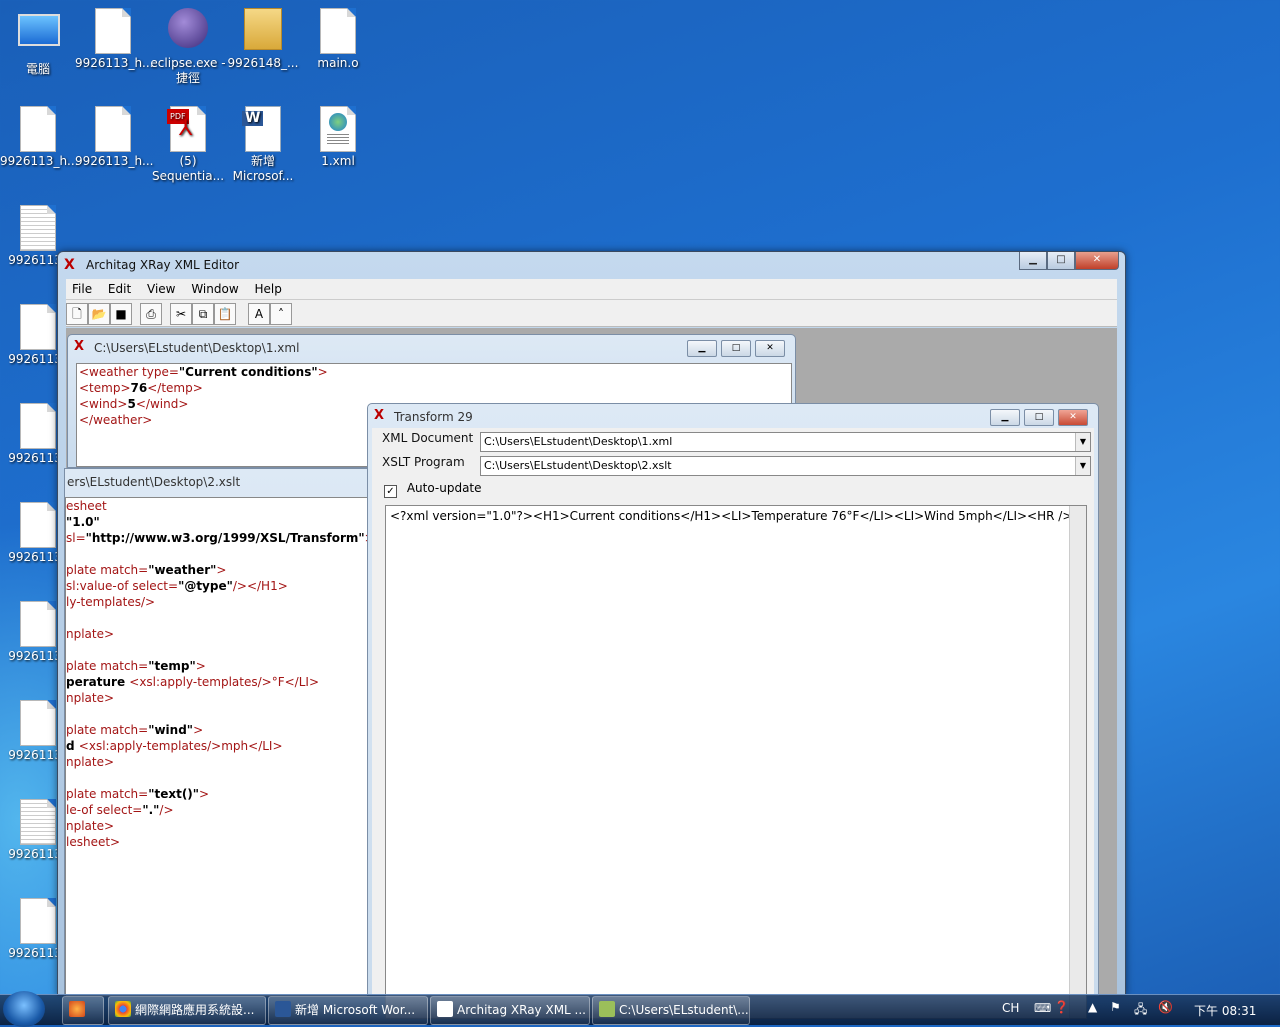 The image size is (1280, 1027). Describe the element at coordinates (203, 372) in the screenshot. I see `code-line: <weather type="Current conditions">` at that location.